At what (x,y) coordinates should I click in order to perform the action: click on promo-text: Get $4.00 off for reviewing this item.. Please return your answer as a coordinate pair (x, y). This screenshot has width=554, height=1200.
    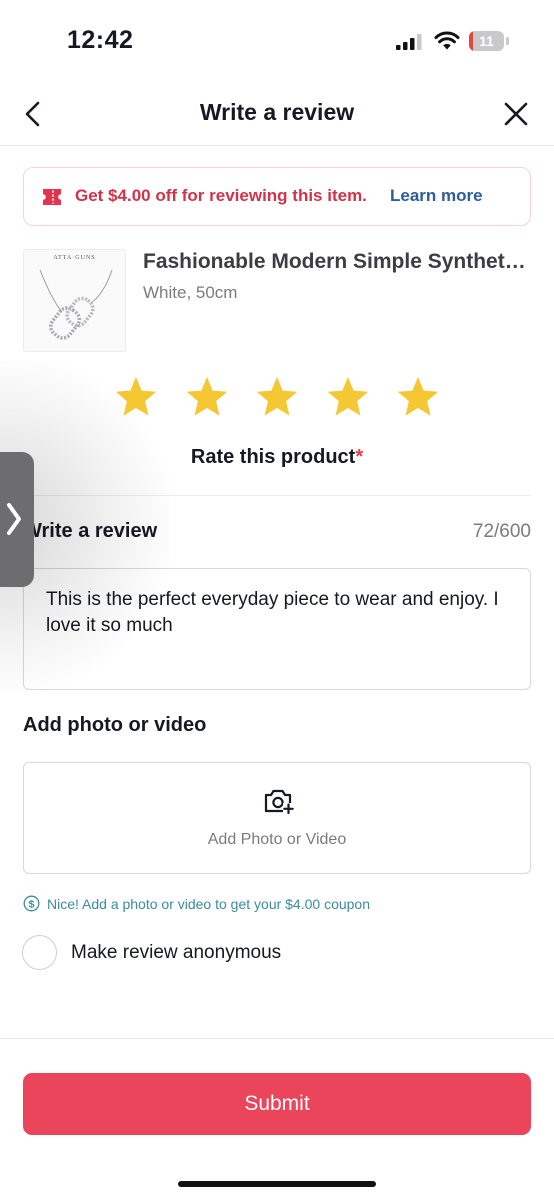
    Looking at the image, I should click on (221, 195).